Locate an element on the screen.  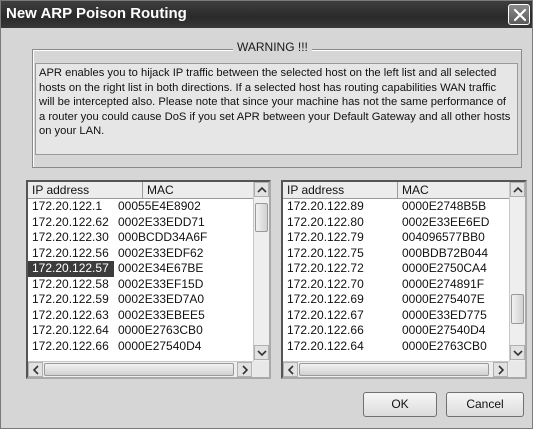
ip-address-cell: 172.20.122.70 is located at coordinates (325, 283).